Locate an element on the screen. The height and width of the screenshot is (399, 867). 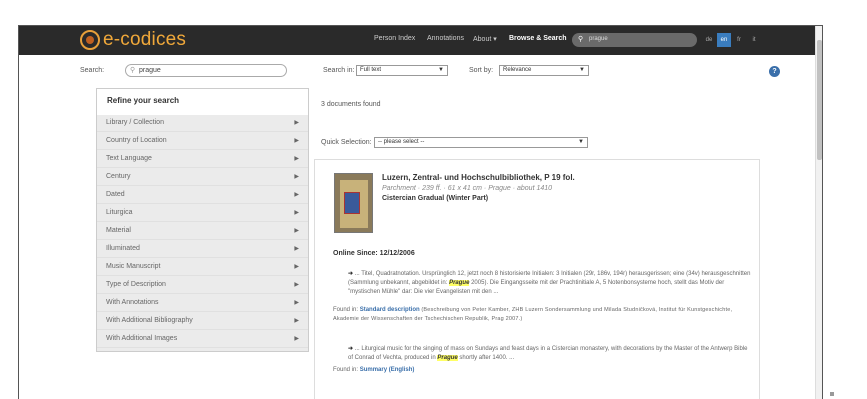
header-search-input: ⚲ prague is located at coordinates (634, 40).